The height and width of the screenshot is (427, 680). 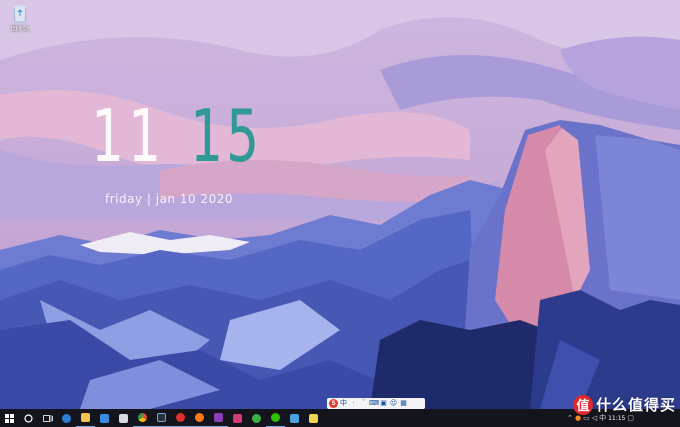 I want to click on recycle-bin-icon, so click(x=20, y=13).